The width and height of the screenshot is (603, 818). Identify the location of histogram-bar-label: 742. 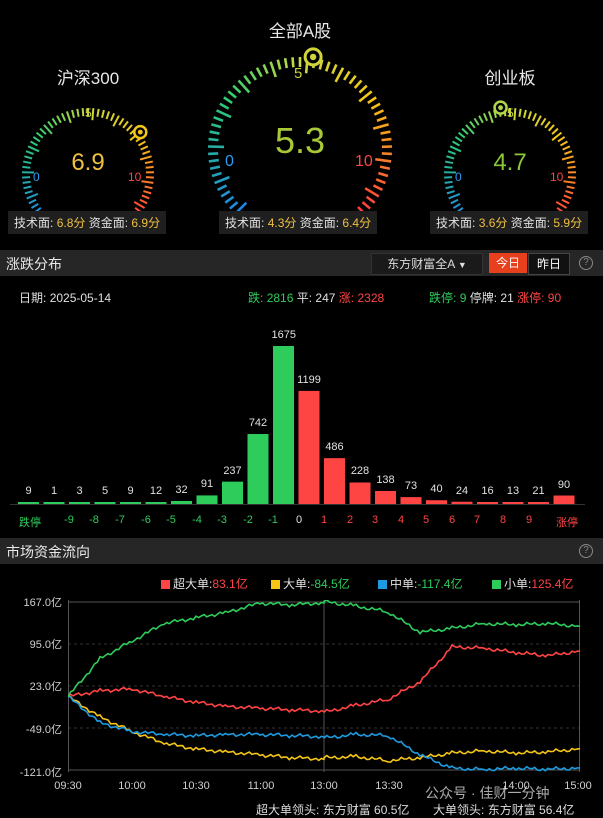
(258, 423).